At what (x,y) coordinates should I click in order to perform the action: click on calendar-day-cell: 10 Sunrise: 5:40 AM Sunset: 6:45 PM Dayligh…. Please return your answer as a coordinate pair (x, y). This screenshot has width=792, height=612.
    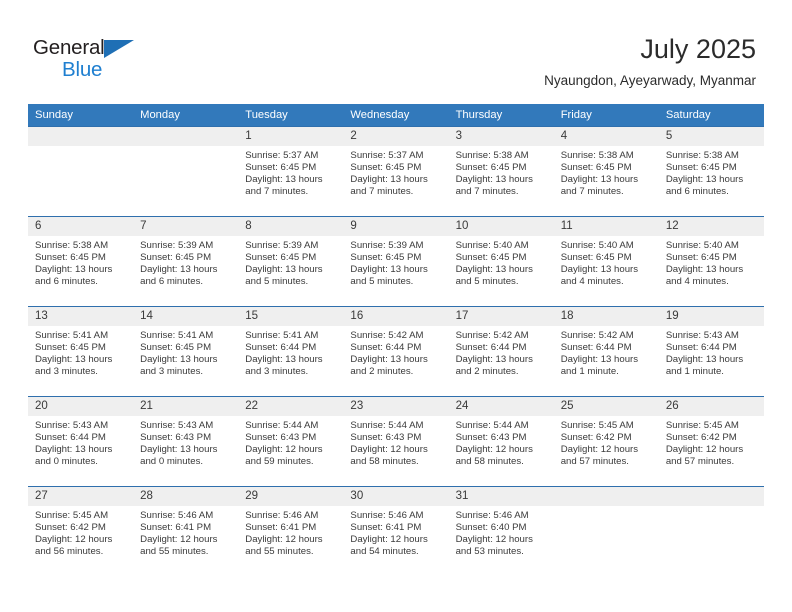
    Looking at the image, I should click on (501, 261).